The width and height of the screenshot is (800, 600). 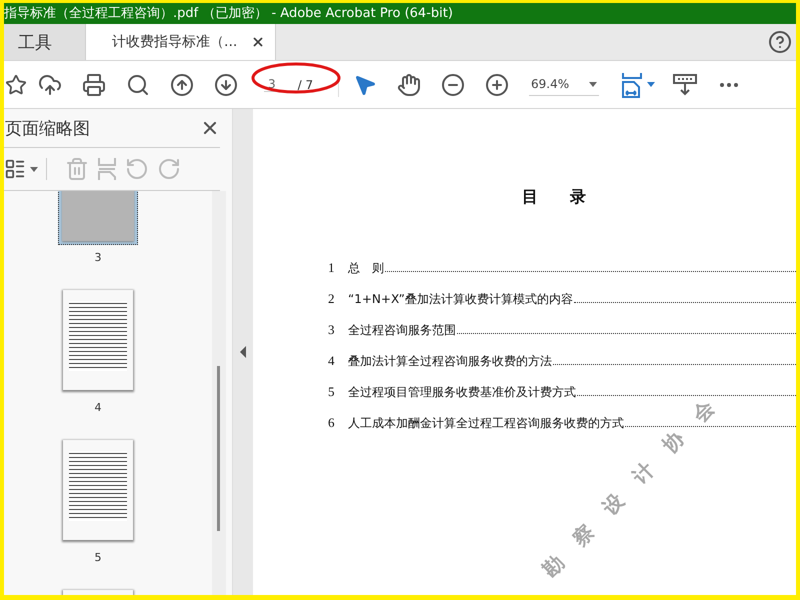 I want to click on watermark-character: 察, so click(x=583, y=535).